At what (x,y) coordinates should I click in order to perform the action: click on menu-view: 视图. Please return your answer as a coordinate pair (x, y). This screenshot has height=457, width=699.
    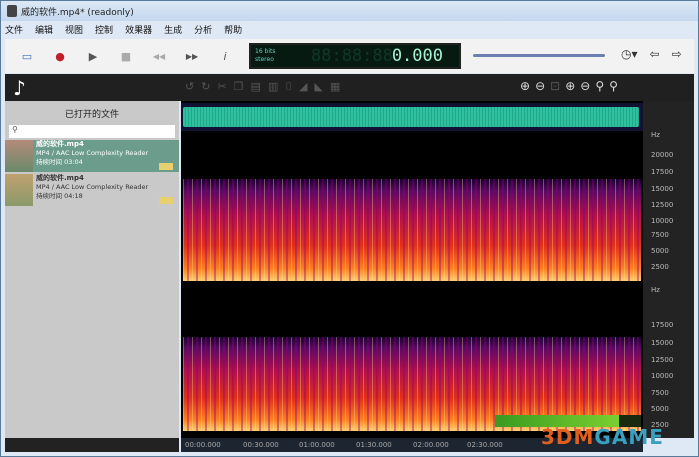
    Looking at the image, I should click on (74, 29).